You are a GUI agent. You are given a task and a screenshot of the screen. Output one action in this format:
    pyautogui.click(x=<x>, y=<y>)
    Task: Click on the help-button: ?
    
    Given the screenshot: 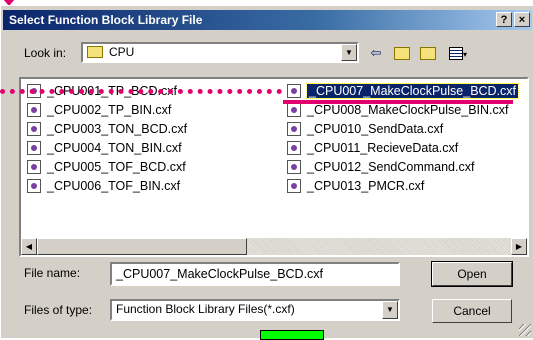 What is the action you would take?
    pyautogui.click(x=504, y=19)
    